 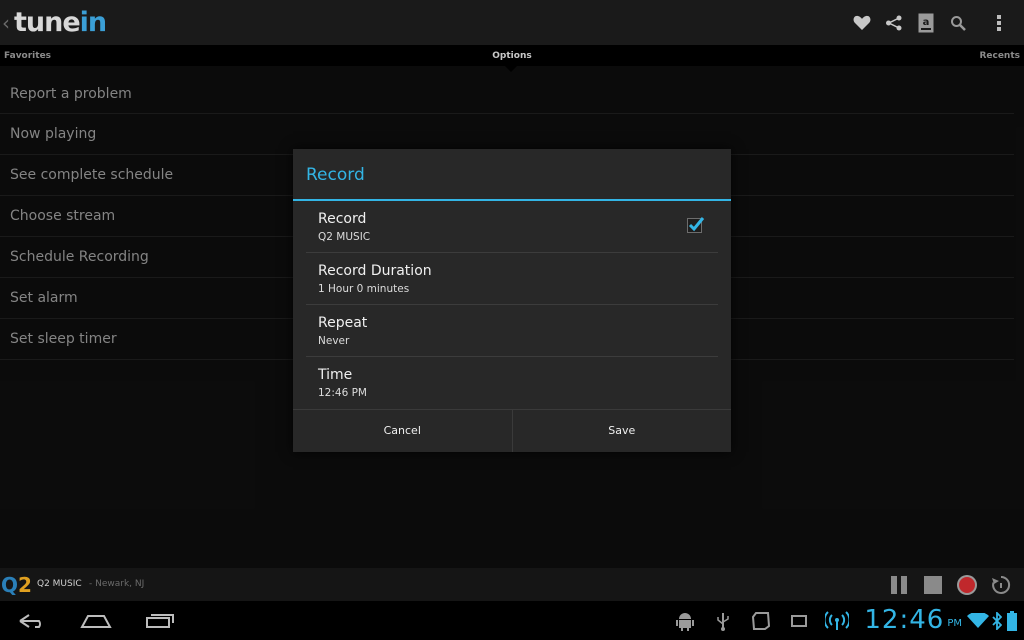 I want to click on row-title: Record Duration, so click(x=375, y=271).